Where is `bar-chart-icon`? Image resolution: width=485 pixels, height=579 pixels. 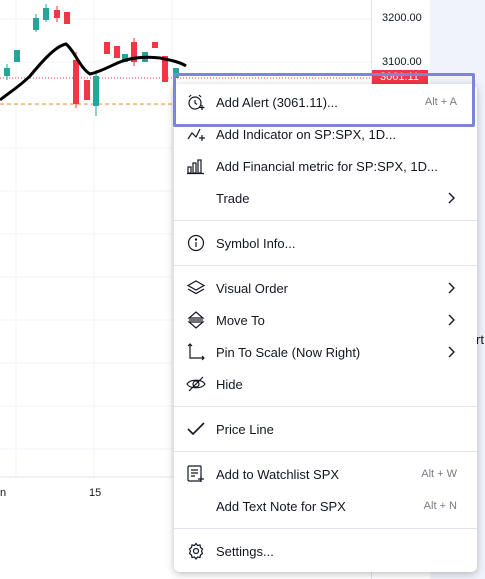
bar-chart-icon is located at coordinates (196, 166).